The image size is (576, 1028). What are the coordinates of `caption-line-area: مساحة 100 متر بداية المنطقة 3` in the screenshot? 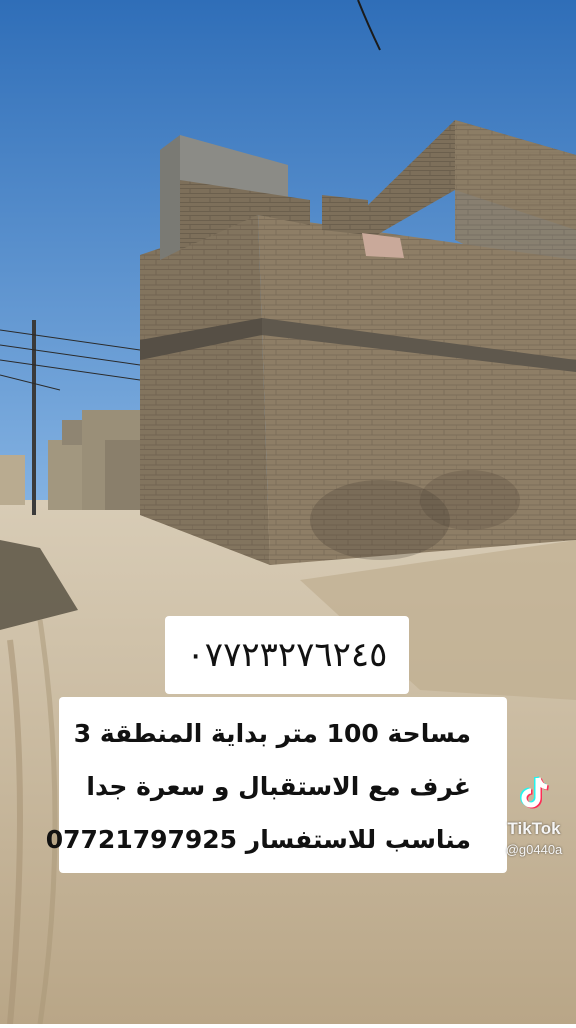 It's located at (272, 733).